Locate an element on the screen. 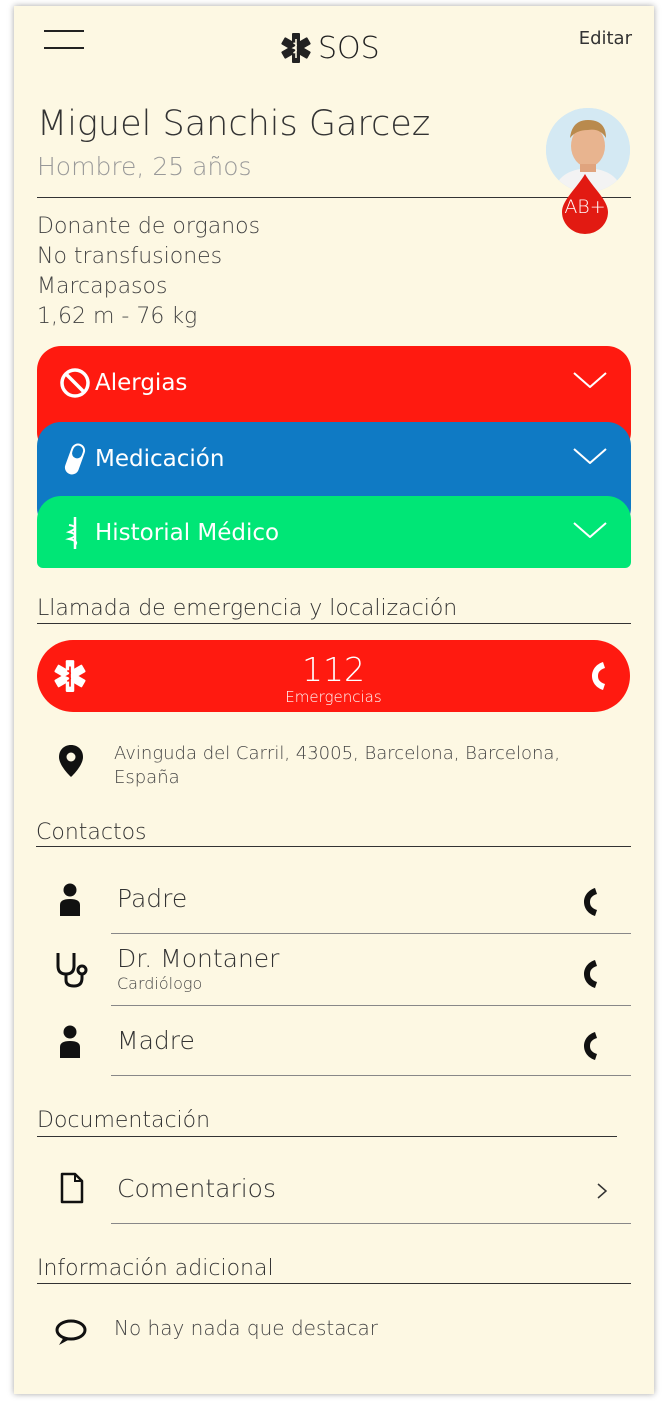 This screenshot has height=1401, width=668. patient-subtitle: Hombre, 25 años is located at coordinates (144, 166).